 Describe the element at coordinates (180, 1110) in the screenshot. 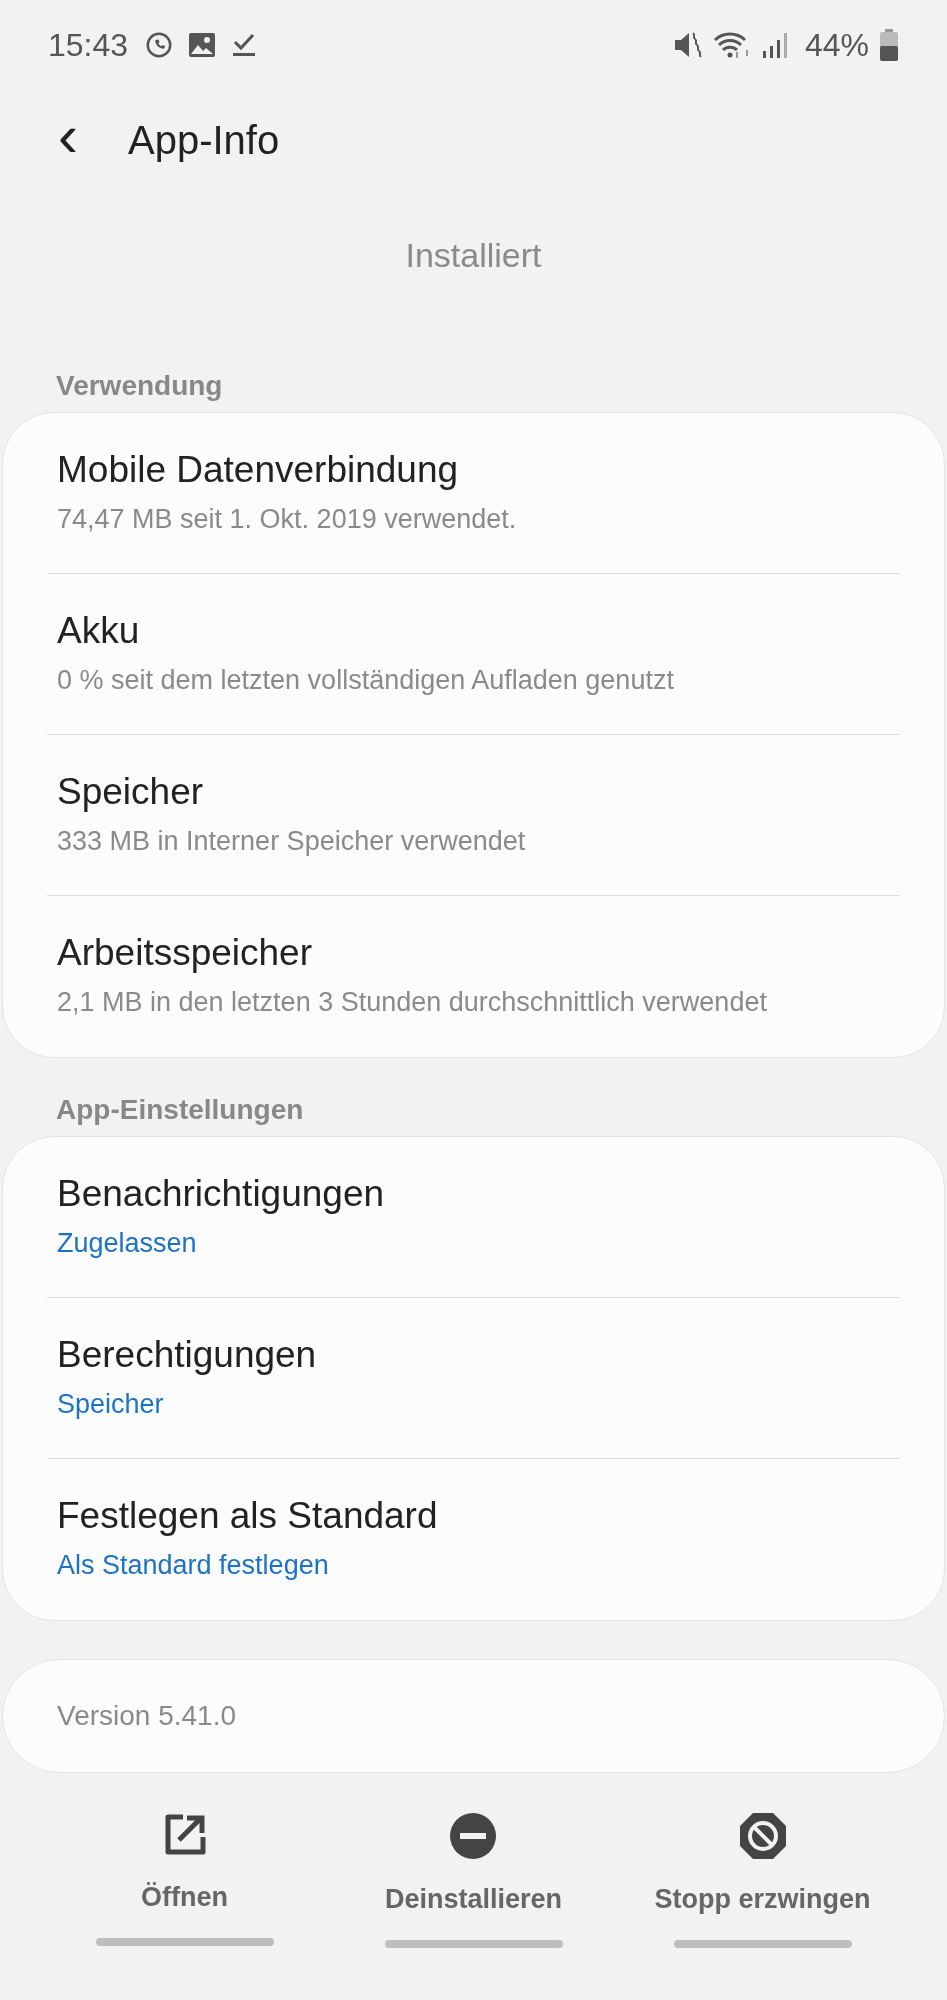

I see `section-header: App-Einstellungen` at that location.